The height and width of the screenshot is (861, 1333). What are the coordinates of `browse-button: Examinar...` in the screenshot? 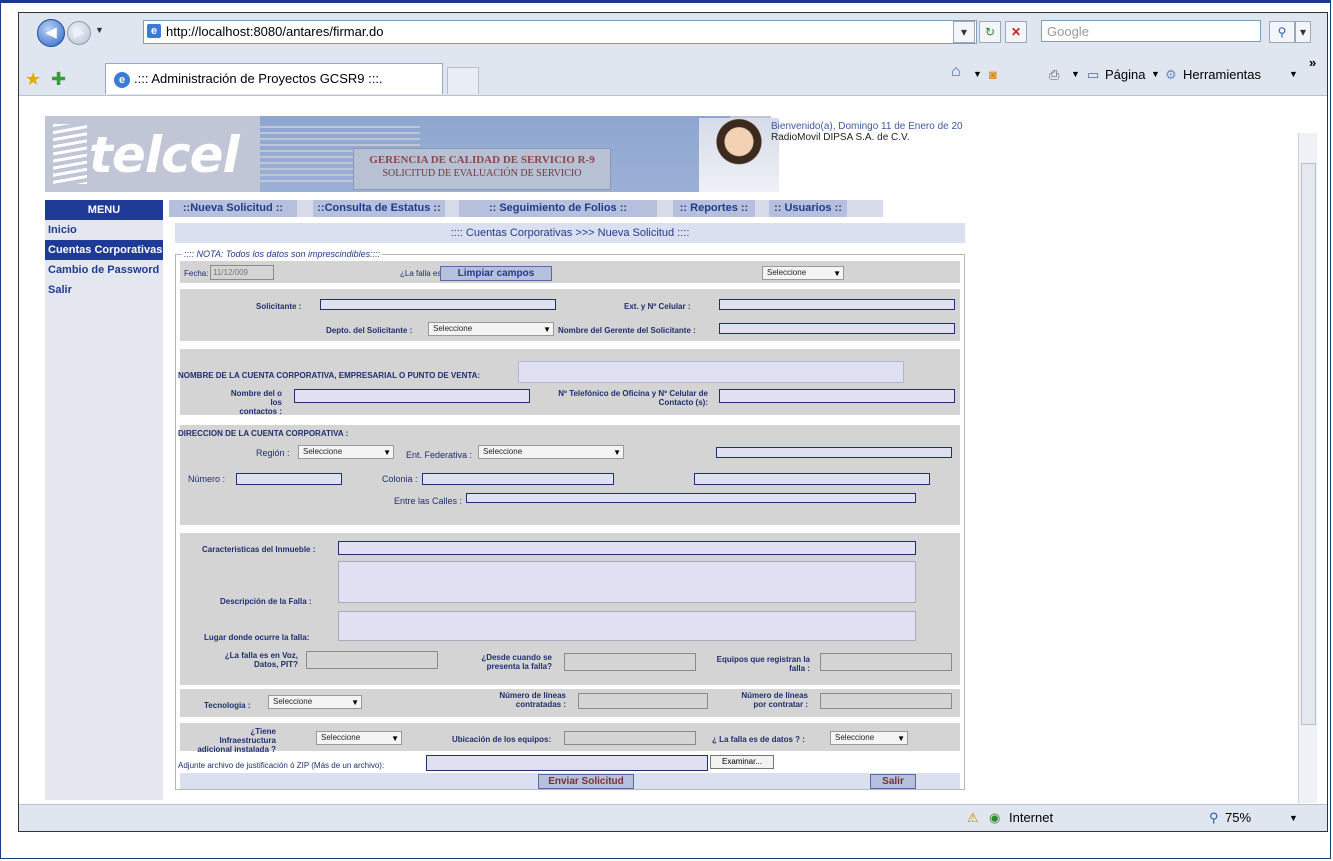 It's located at (742, 762).